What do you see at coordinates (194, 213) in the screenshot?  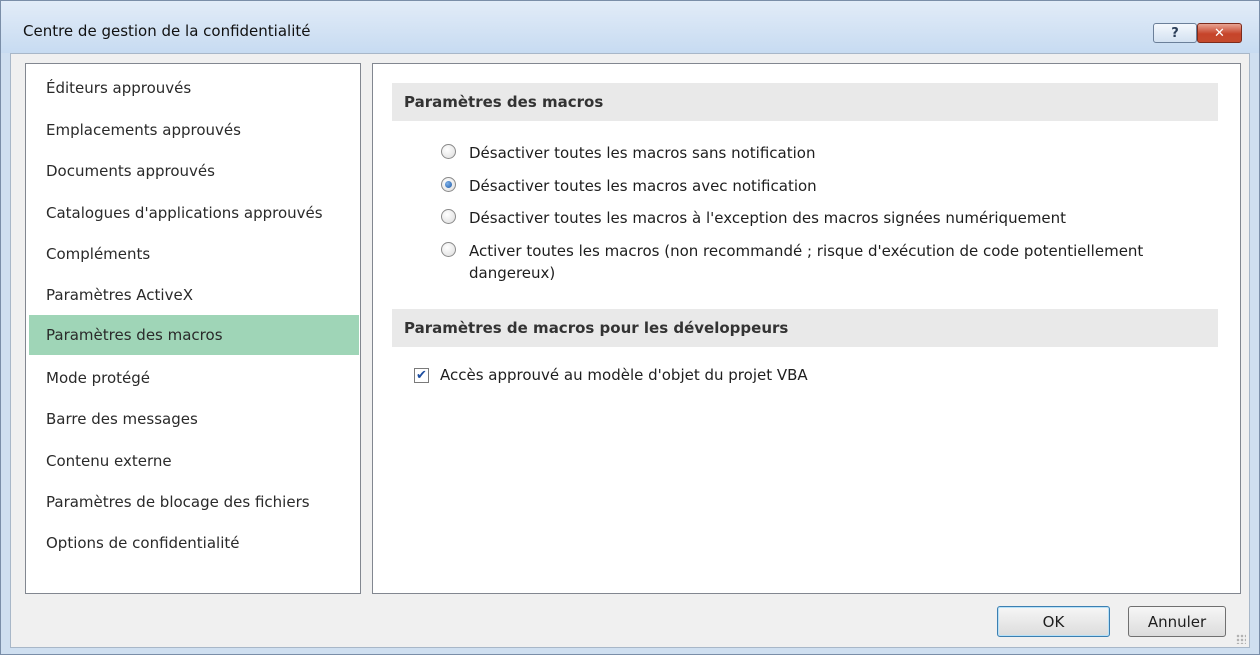 I see `sidebar-item-trusted-app-catalogs: Catalogues d'applications approuvés` at bounding box center [194, 213].